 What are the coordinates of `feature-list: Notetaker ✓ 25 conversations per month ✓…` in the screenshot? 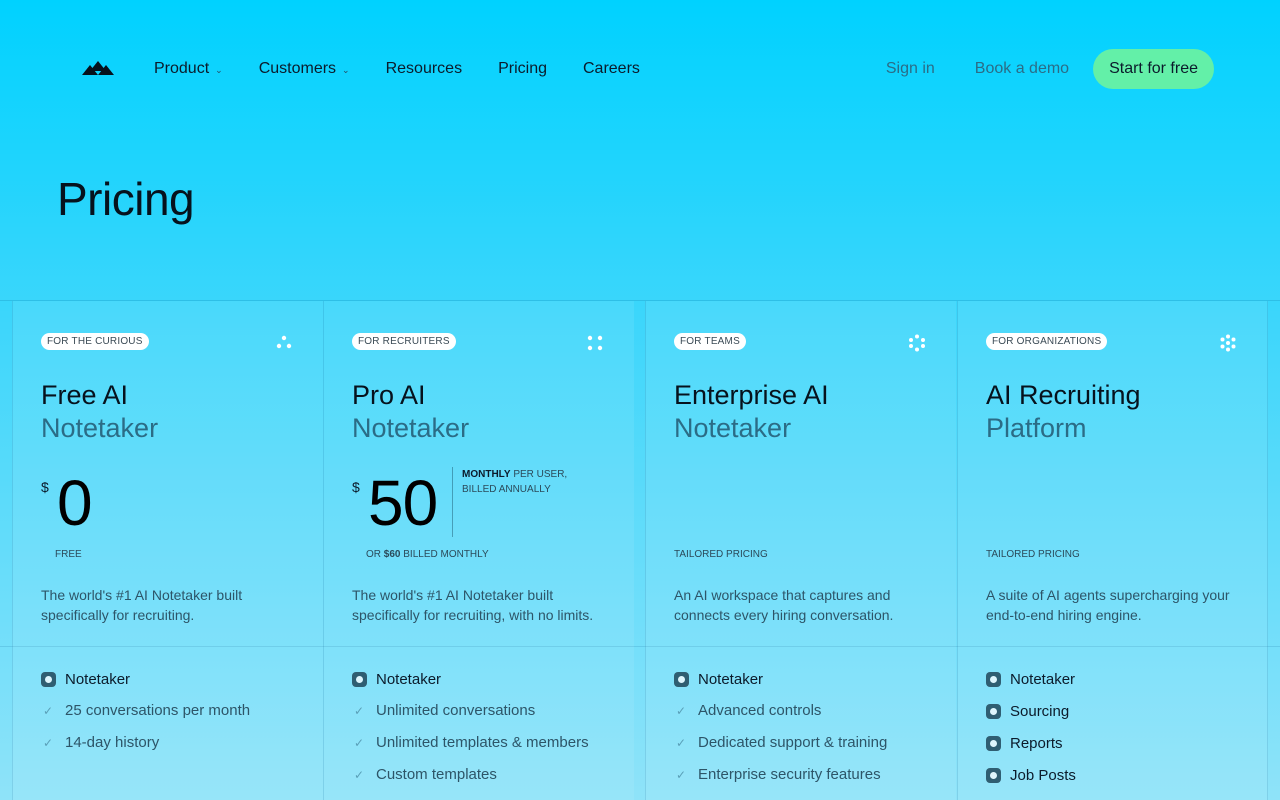 It's located at (176, 711).